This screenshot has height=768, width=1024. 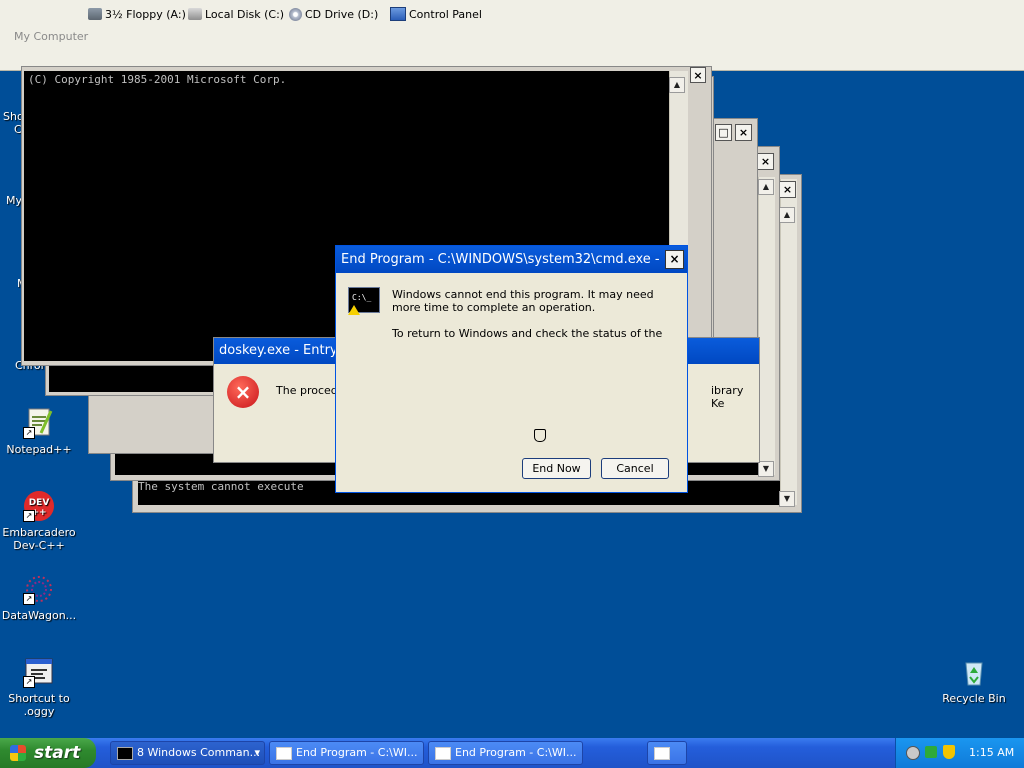 I want to click on control-panel-icon, so click(x=398, y=14).